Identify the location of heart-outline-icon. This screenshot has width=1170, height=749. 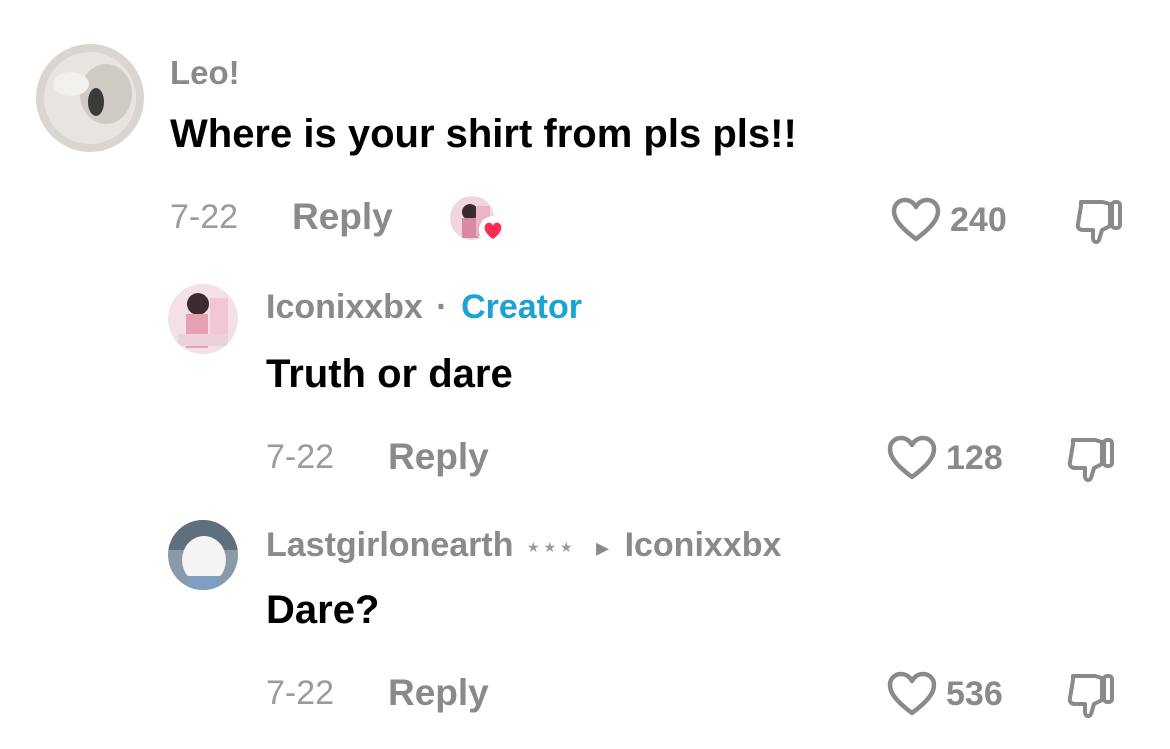
(912, 693).